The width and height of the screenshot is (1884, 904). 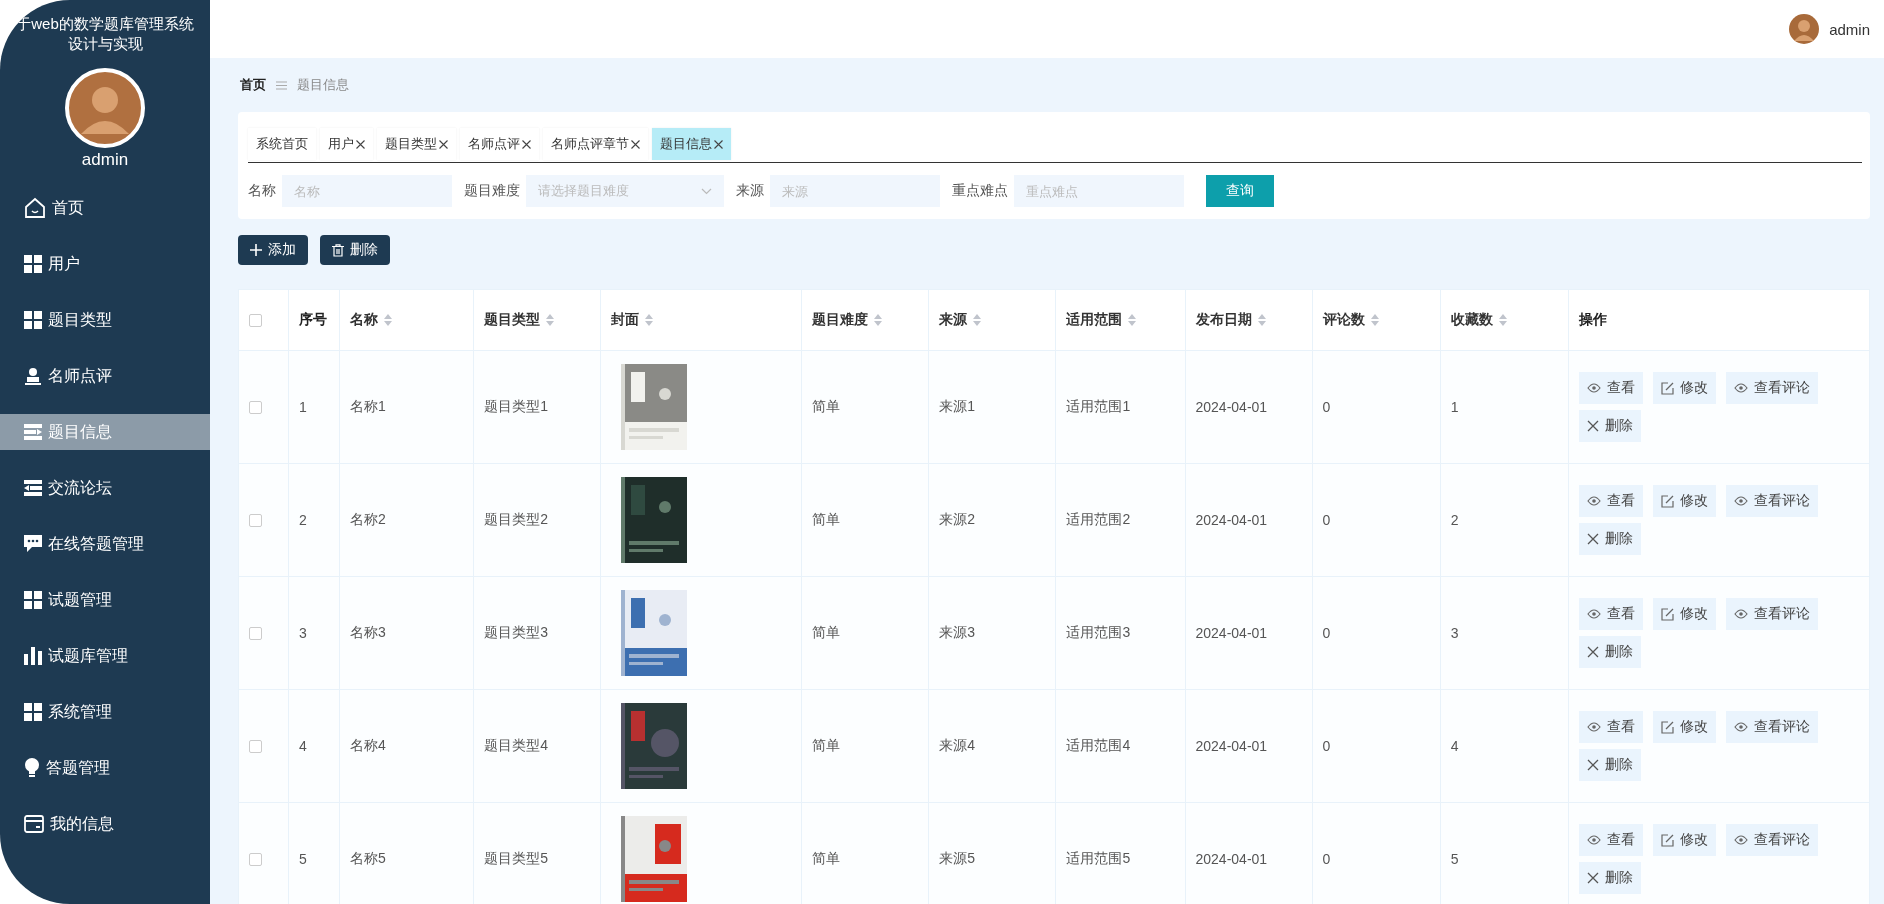 I want to click on table-cell: 适用范围5, so click(x=1098, y=858).